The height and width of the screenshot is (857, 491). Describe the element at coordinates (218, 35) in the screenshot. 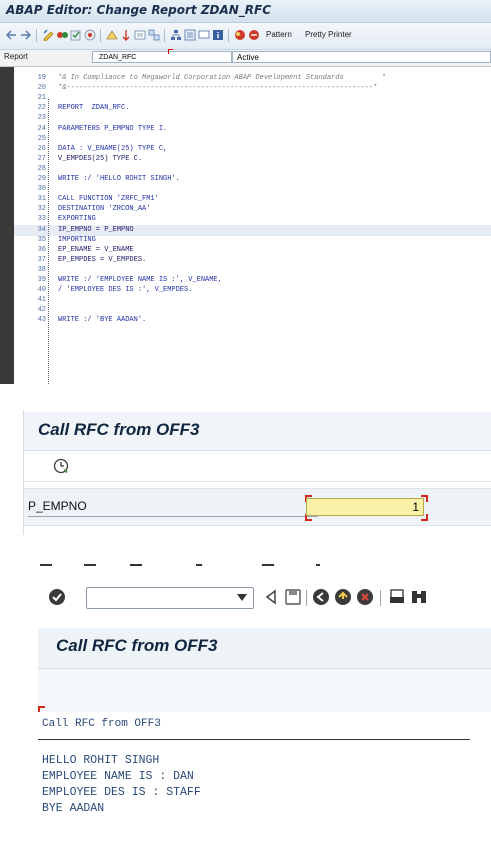

I see `information-icon` at that location.